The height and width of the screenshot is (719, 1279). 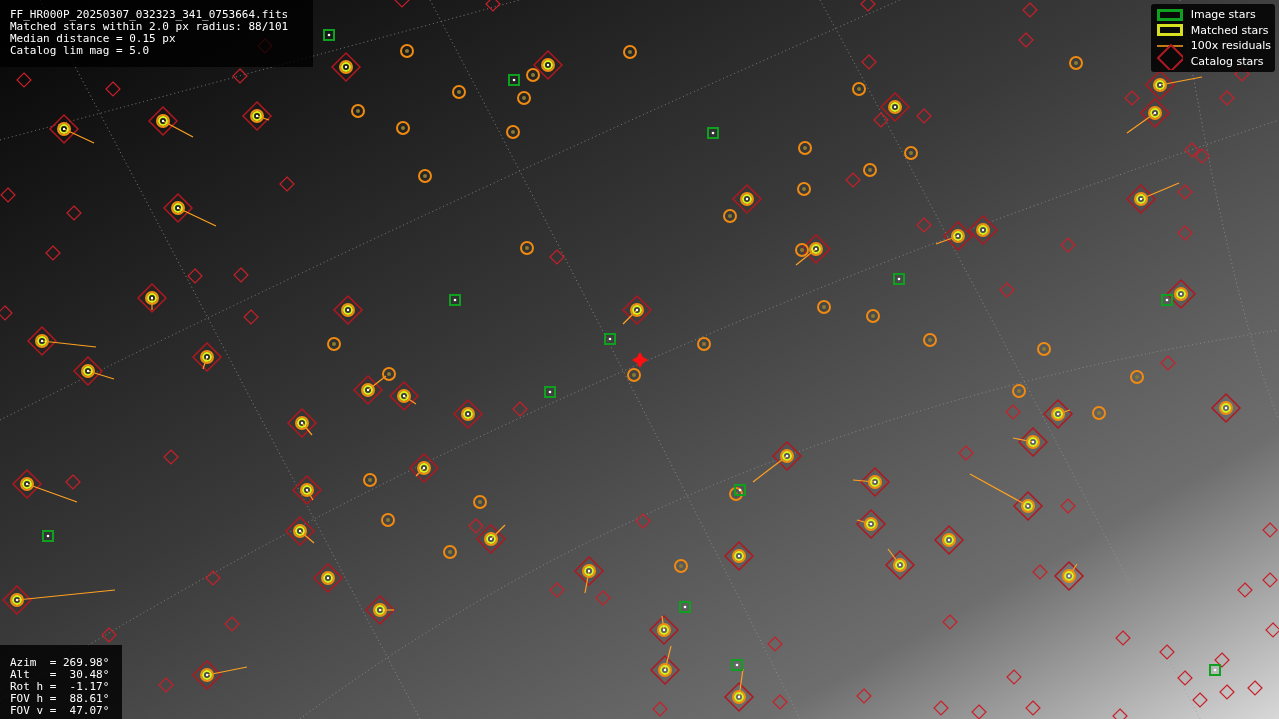 I want to click on info-text: Matched stars within 2.0 px radius: 88/101, so click(x=150, y=27).